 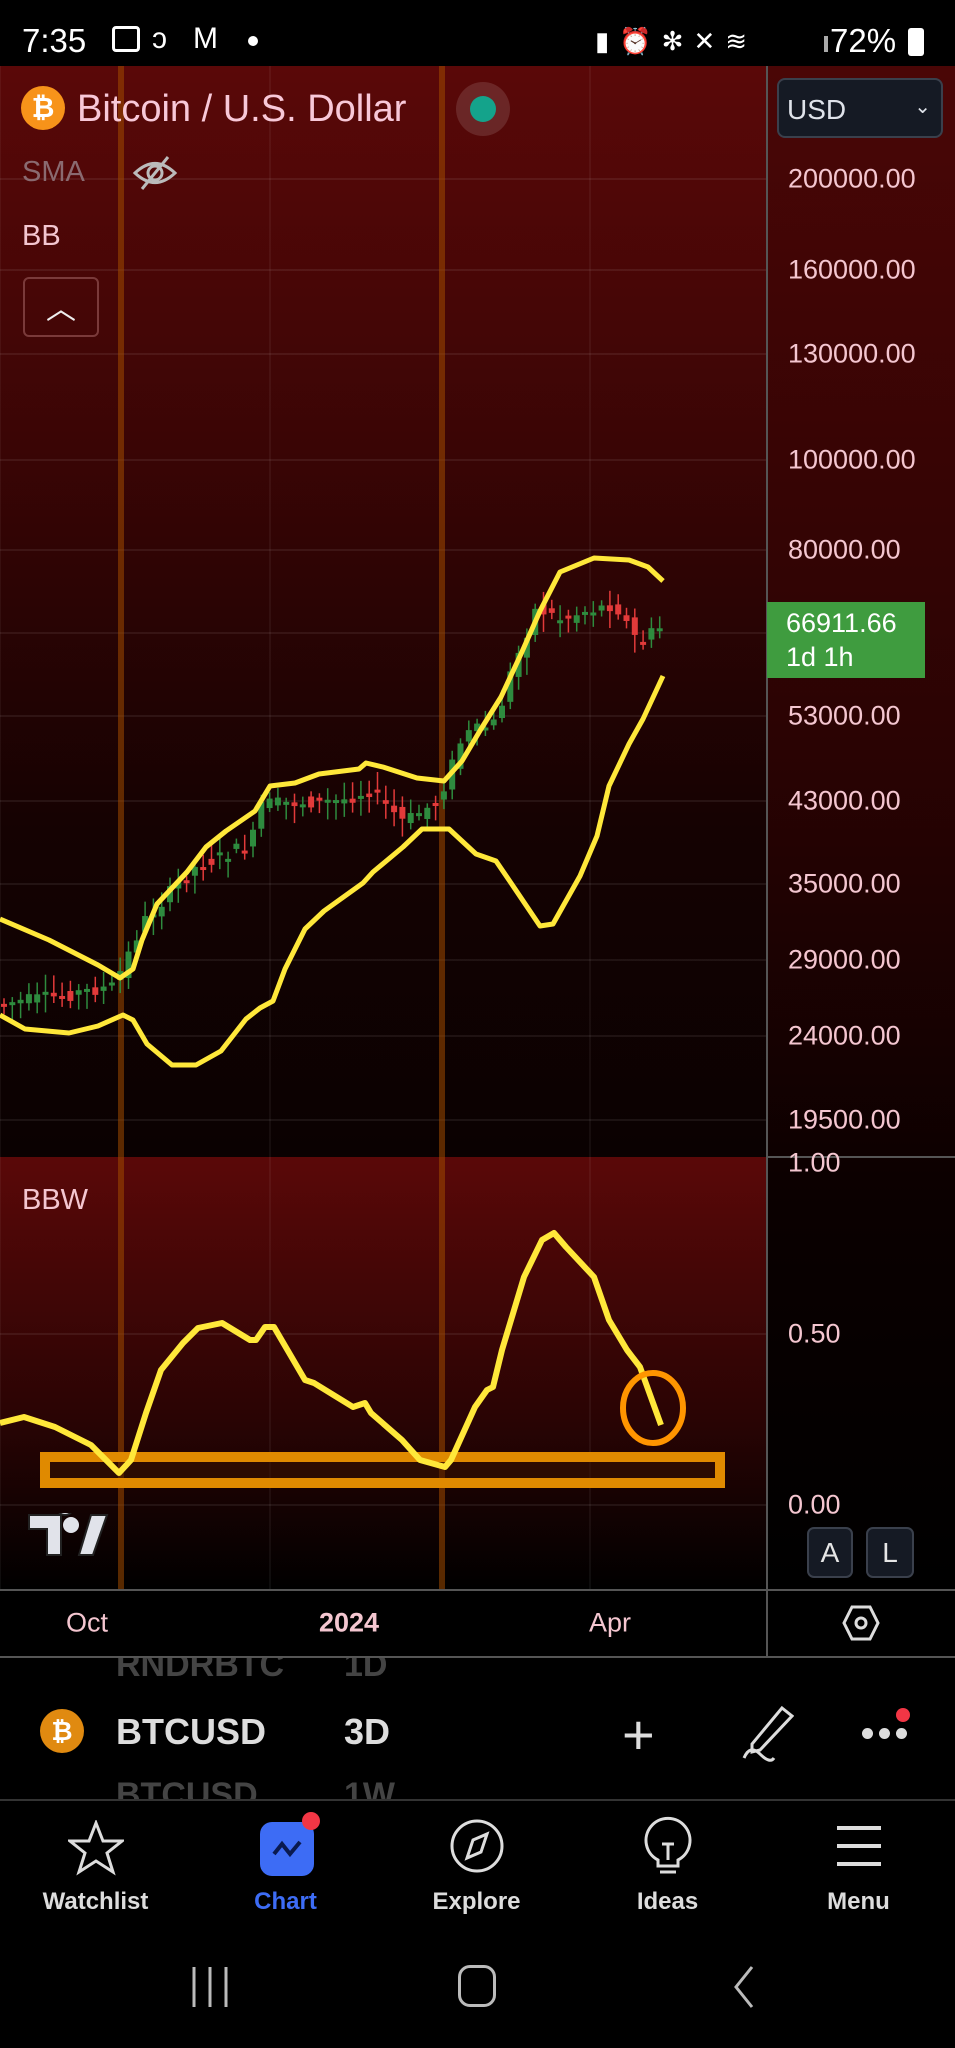 What do you see at coordinates (767, 1733) in the screenshot?
I see `drawing-pencil-icon` at bounding box center [767, 1733].